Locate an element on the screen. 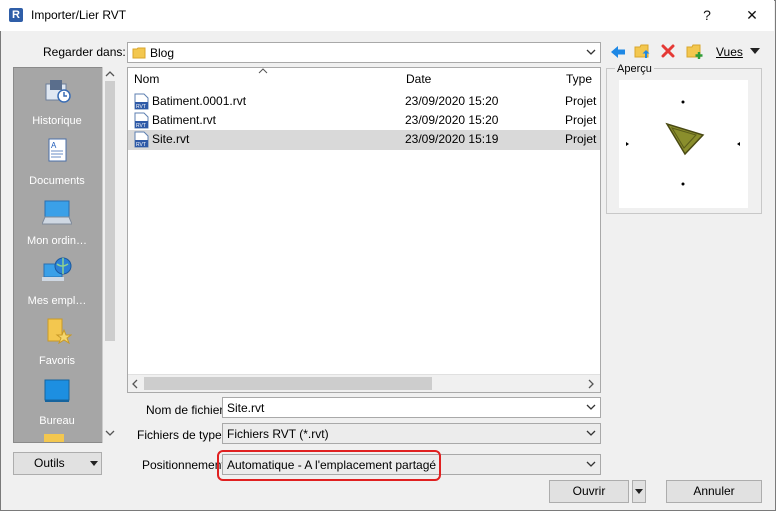  column-header-label: Nom is located at coordinates (147, 79).